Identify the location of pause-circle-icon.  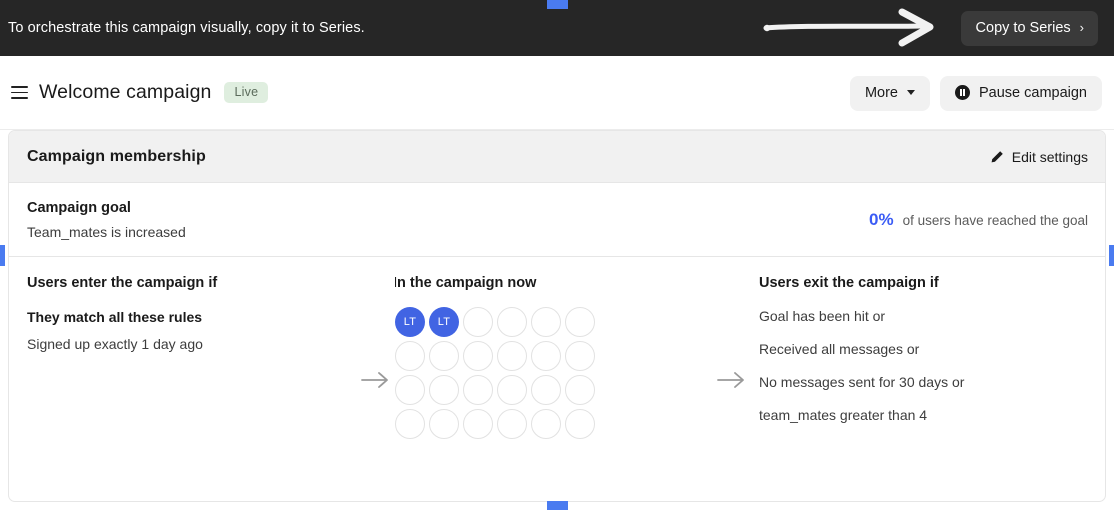
(962, 92).